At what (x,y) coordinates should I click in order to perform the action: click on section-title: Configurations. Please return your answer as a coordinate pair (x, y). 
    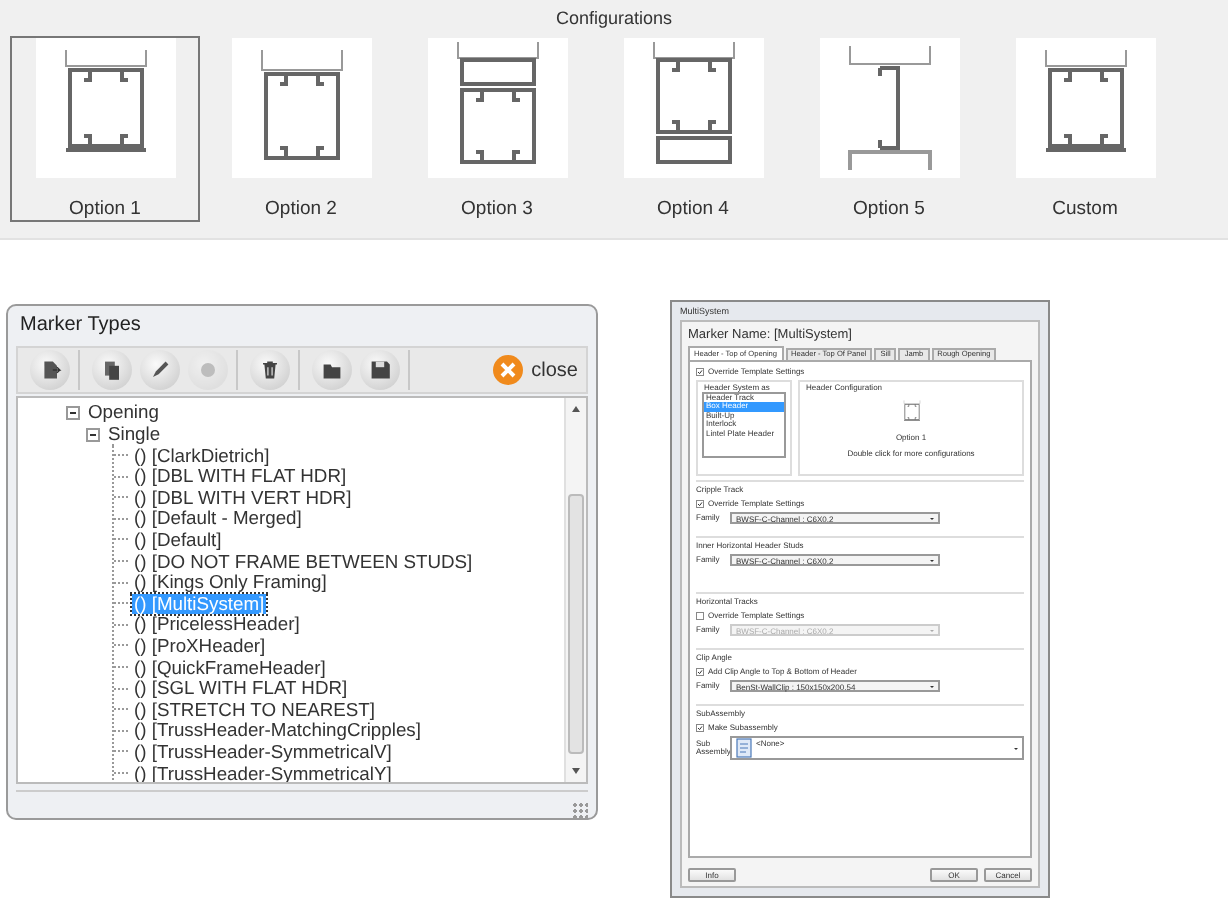
    Looking at the image, I should click on (614, 17).